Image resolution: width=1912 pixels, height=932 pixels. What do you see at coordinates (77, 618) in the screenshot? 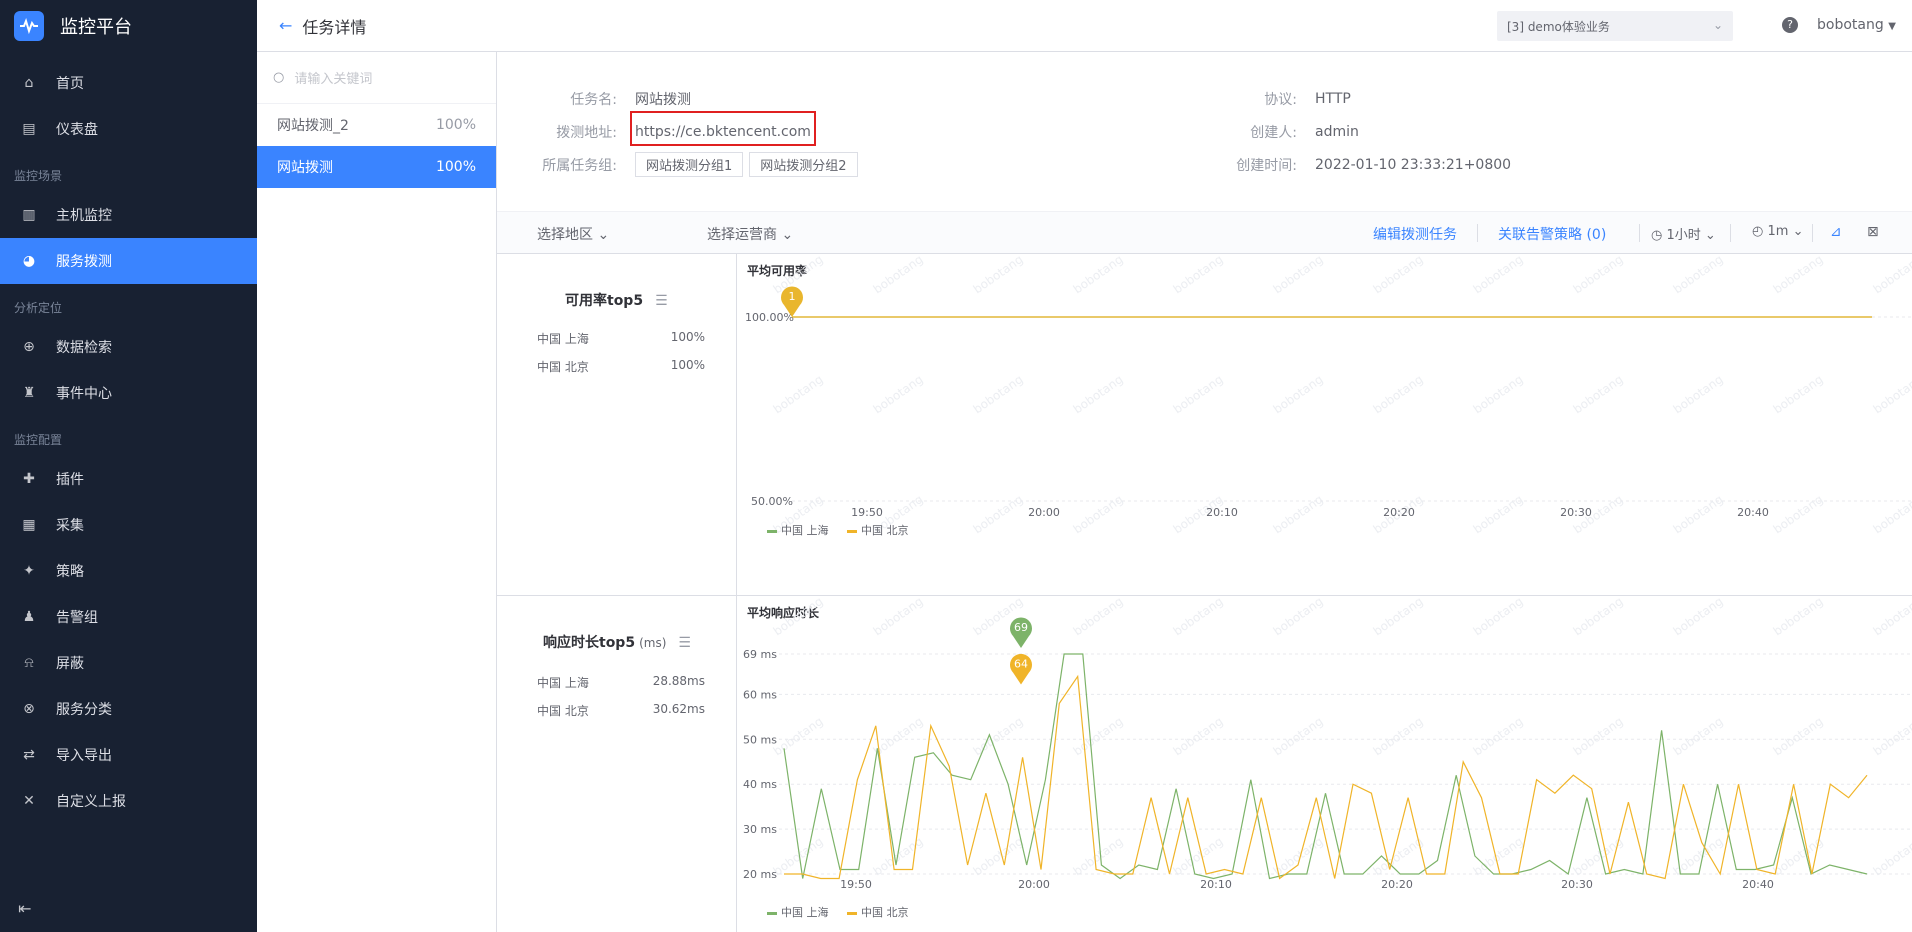
I see `nav-label: 告警组` at bounding box center [77, 618].